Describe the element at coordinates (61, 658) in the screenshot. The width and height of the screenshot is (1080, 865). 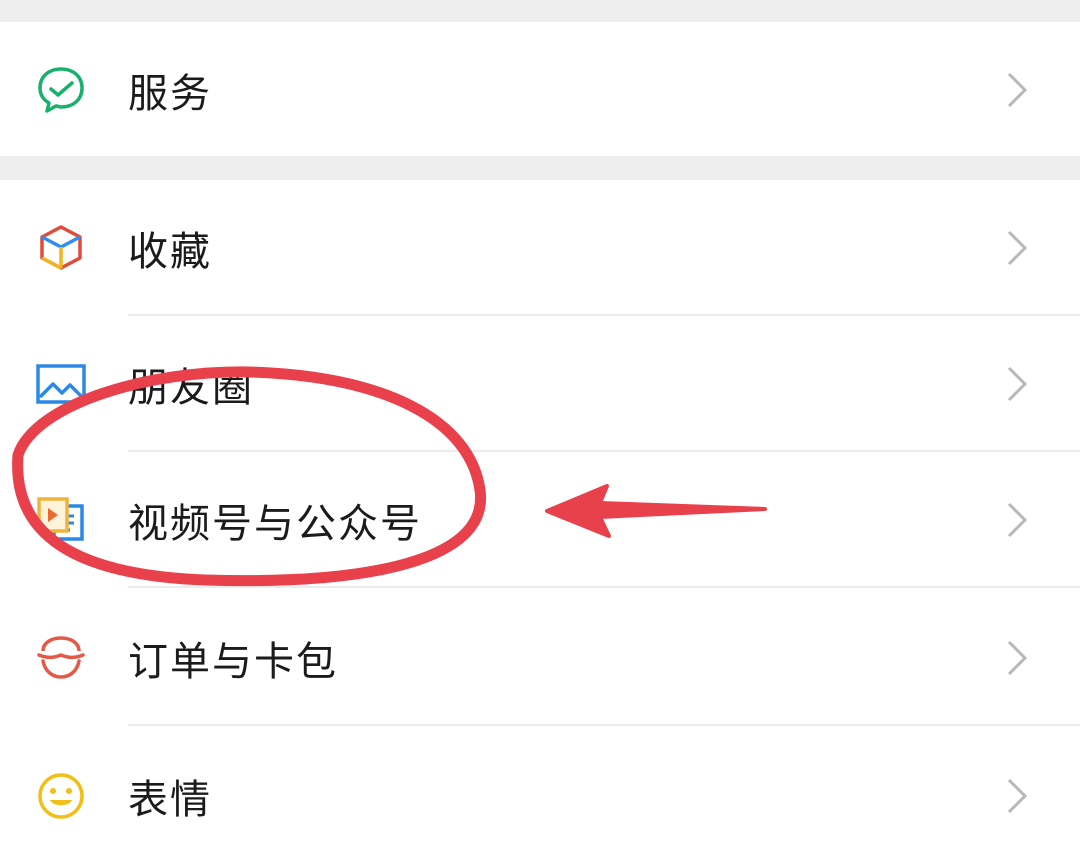
I see `basket-icon` at that location.